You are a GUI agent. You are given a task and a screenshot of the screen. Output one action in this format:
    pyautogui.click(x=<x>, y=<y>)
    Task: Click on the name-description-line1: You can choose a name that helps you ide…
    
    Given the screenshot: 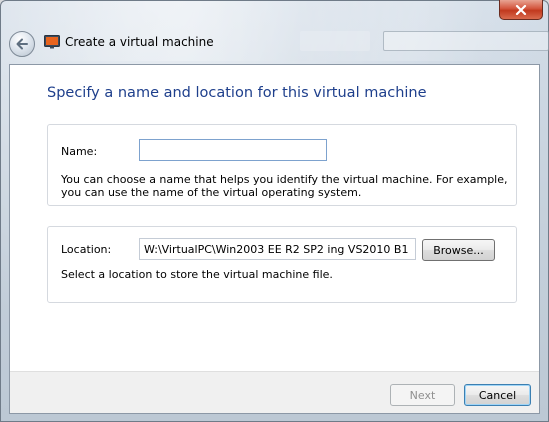 What is the action you would take?
    pyautogui.click(x=284, y=179)
    